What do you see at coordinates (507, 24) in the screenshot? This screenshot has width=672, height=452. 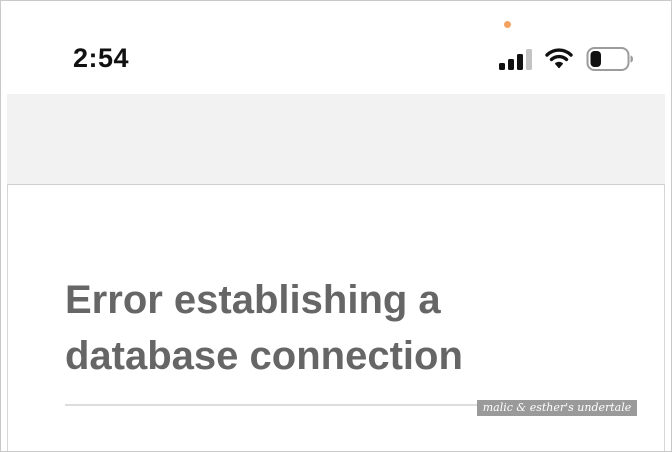 I see `privacy-indicator-dot` at bounding box center [507, 24].